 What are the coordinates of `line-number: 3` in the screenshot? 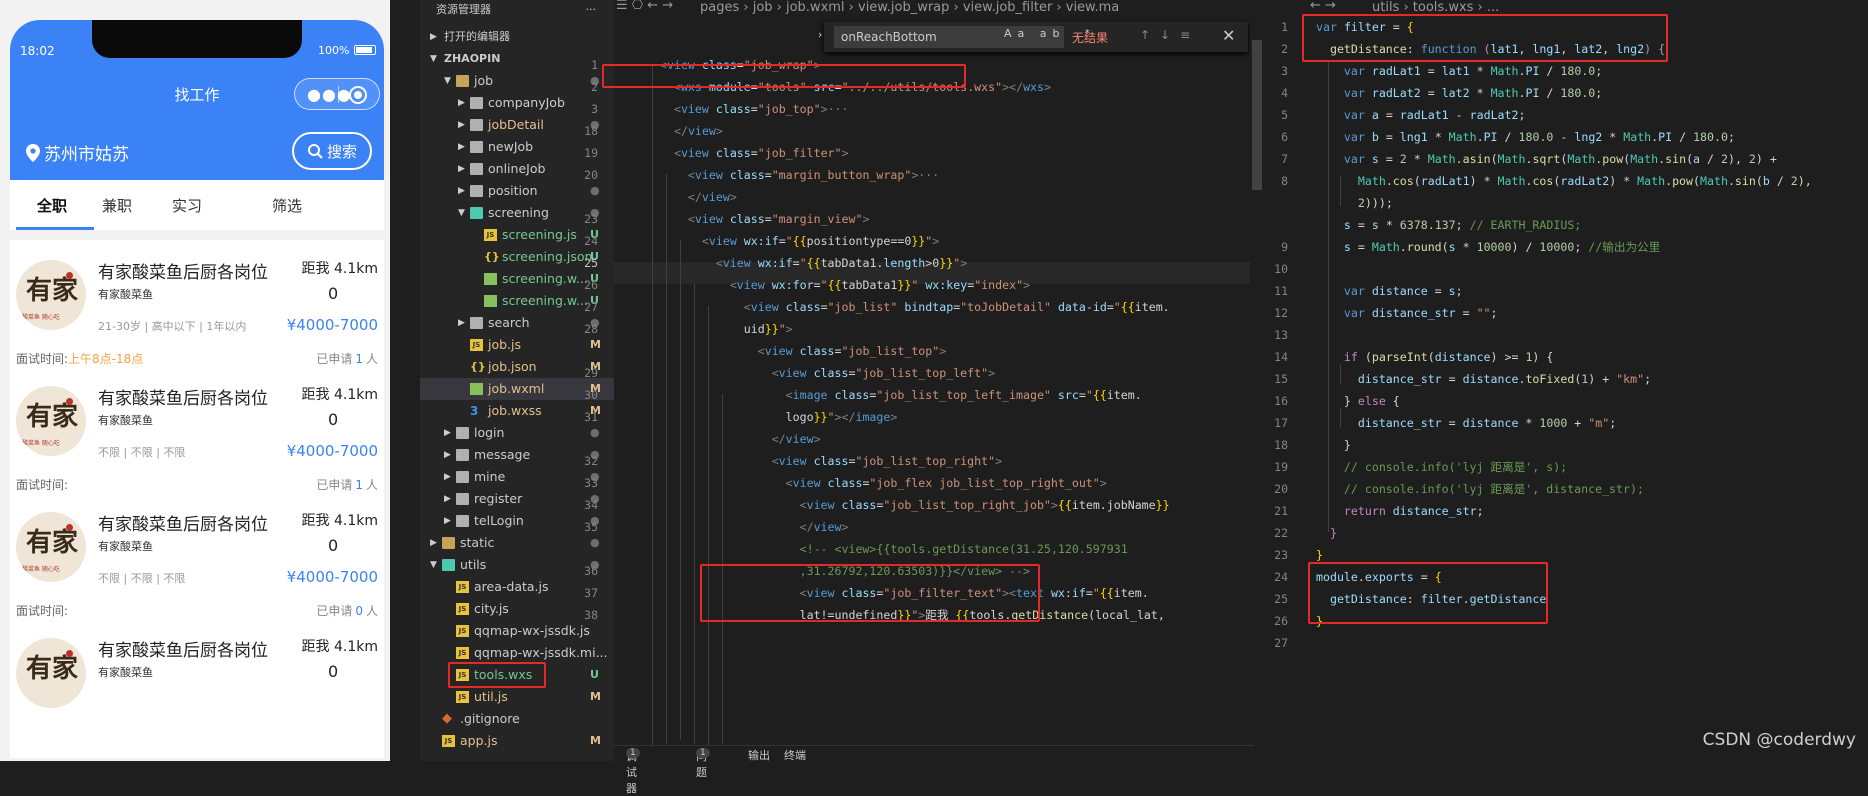 It's located at (1284, 71).